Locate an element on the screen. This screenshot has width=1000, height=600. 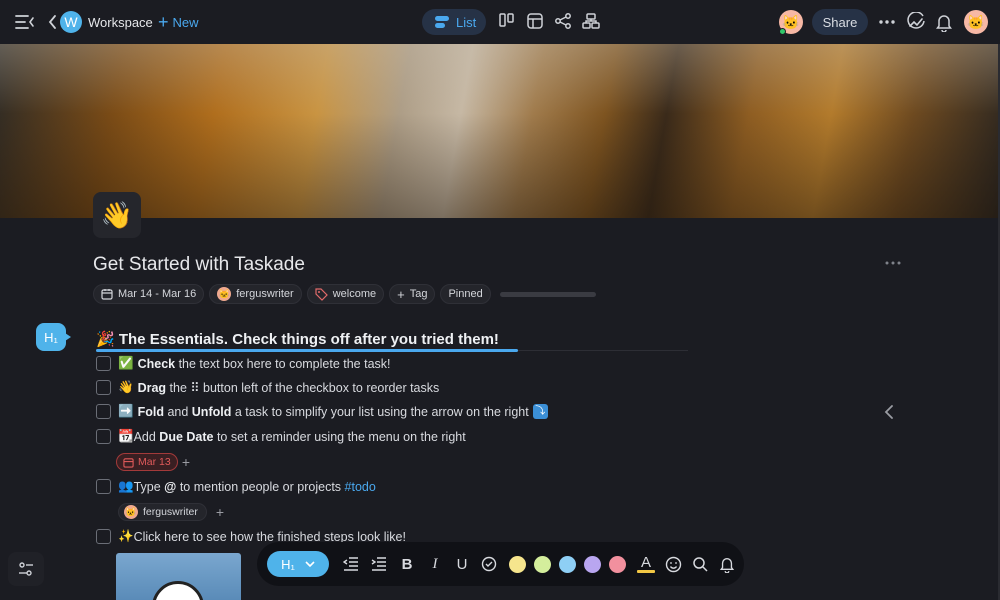
task-text: and is located at coordinates (177, 411).